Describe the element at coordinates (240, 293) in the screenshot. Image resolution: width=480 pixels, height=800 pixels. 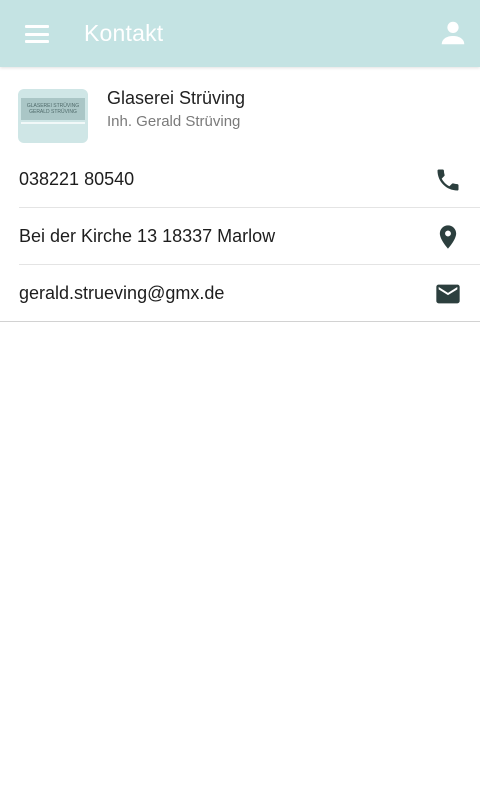
I see `contact-row-email: gerald.strueving@gmx.de` at that location.